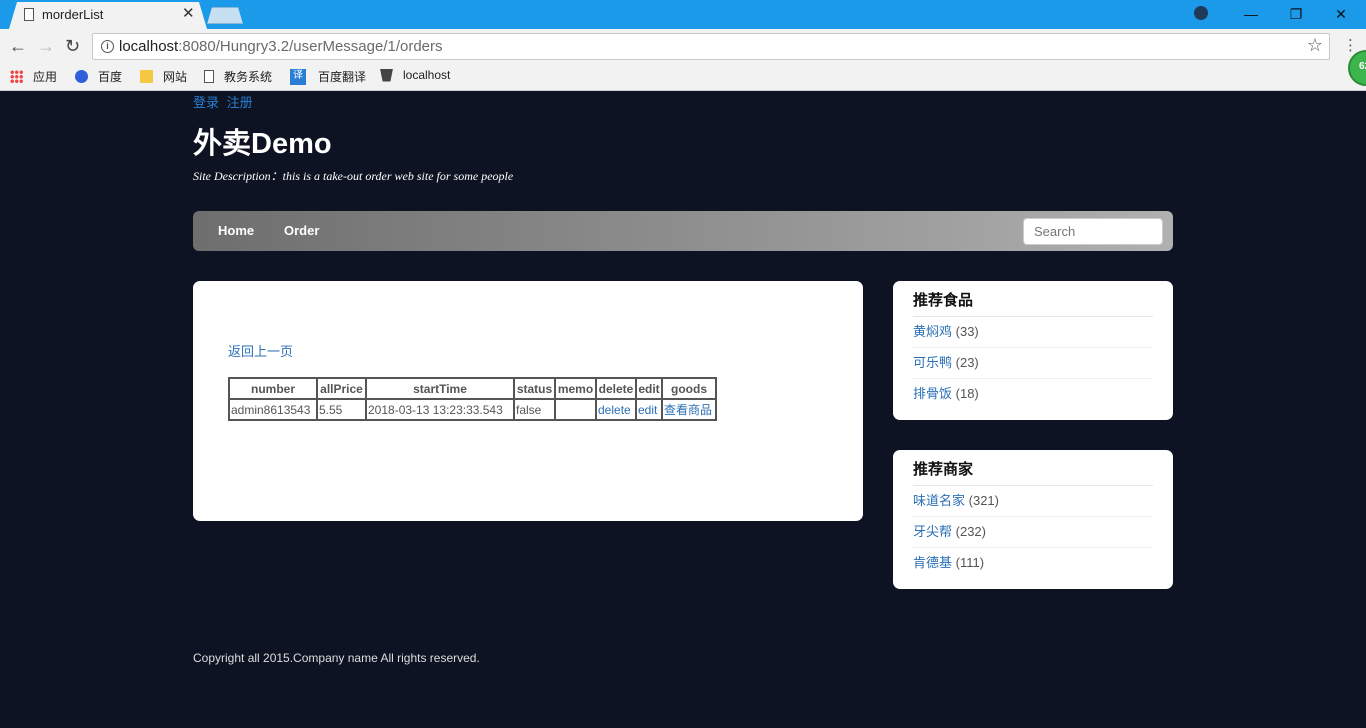  Describe the element at coordinates (236, 230) in the screenshot. I see `nav-home: Home` at that location.